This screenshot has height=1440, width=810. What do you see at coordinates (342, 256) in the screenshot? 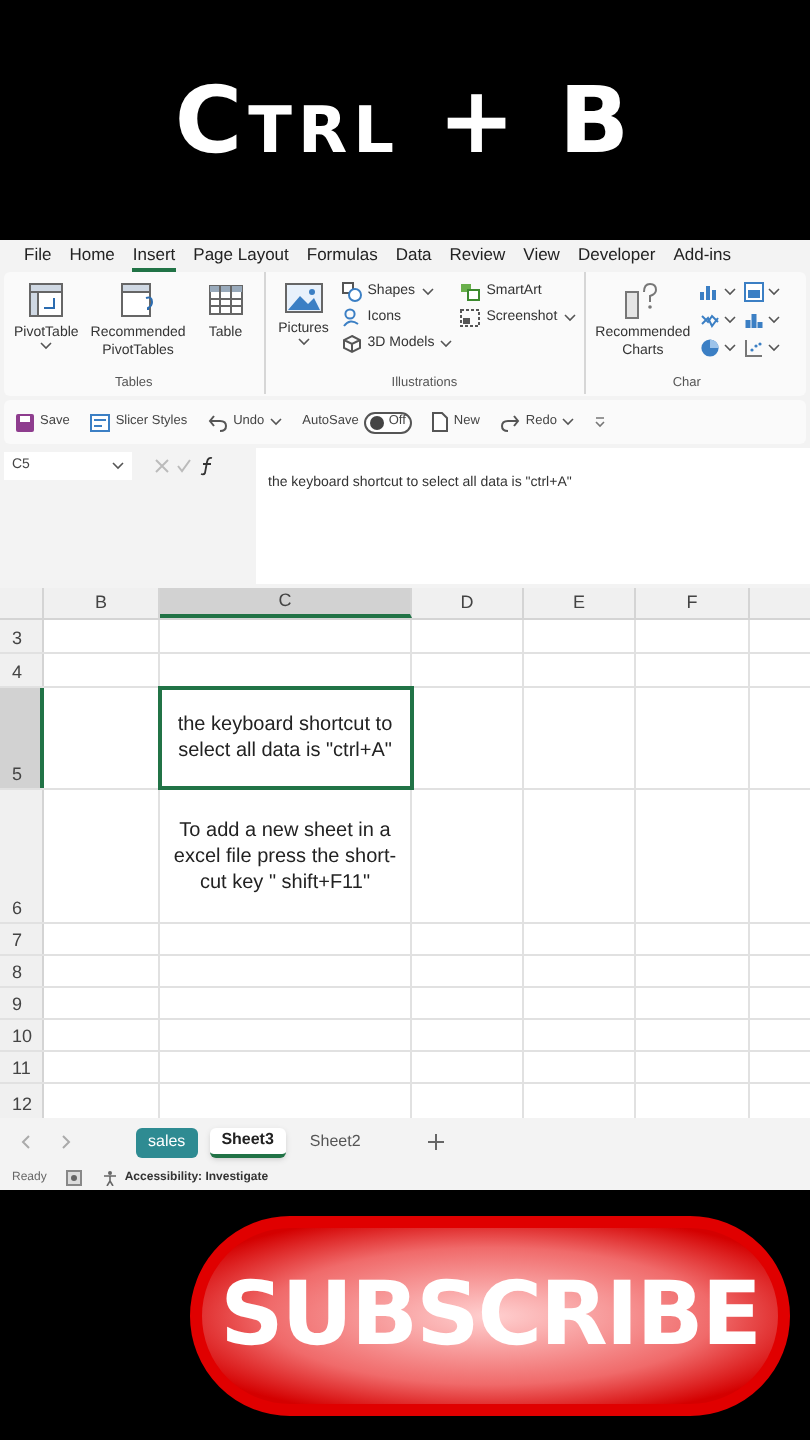
I see `menu-tab: Formulas` at bounding box center [342, 256].